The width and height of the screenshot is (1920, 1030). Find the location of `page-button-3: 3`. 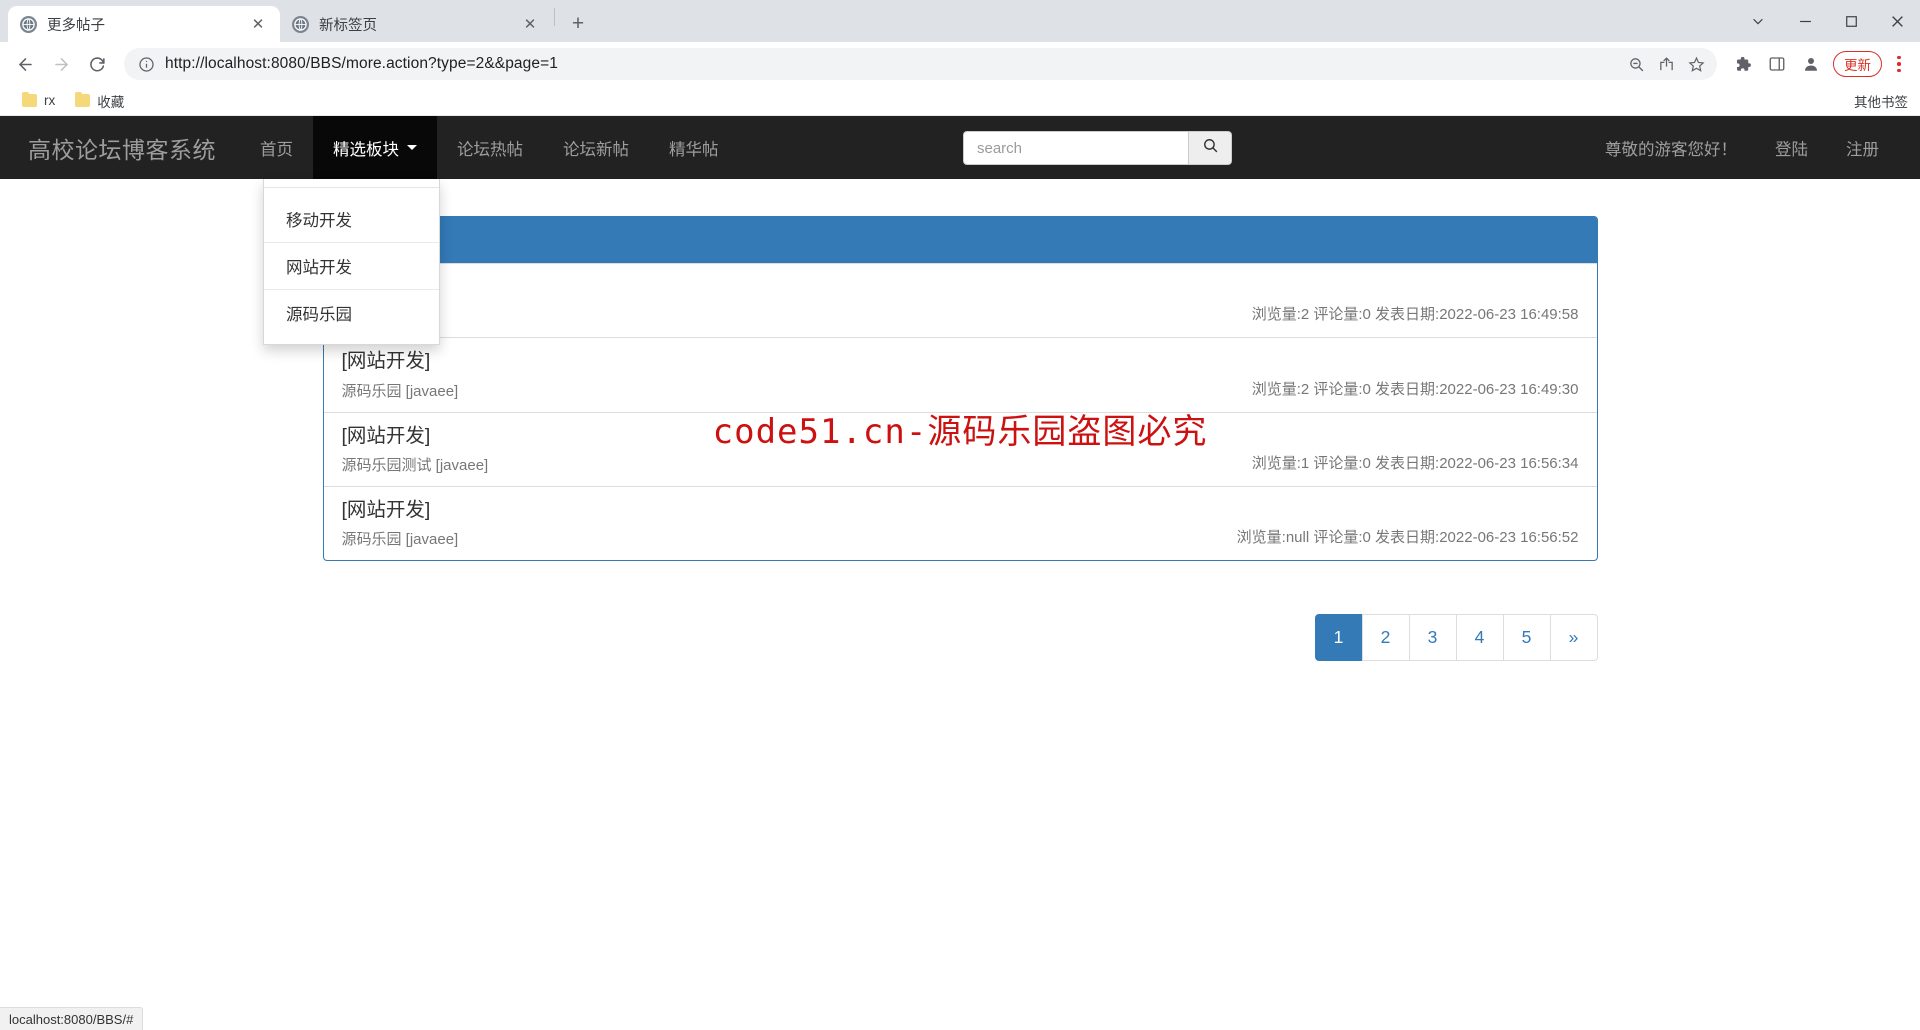

page-button-3: 3 is located at coordinates (1432, 638).